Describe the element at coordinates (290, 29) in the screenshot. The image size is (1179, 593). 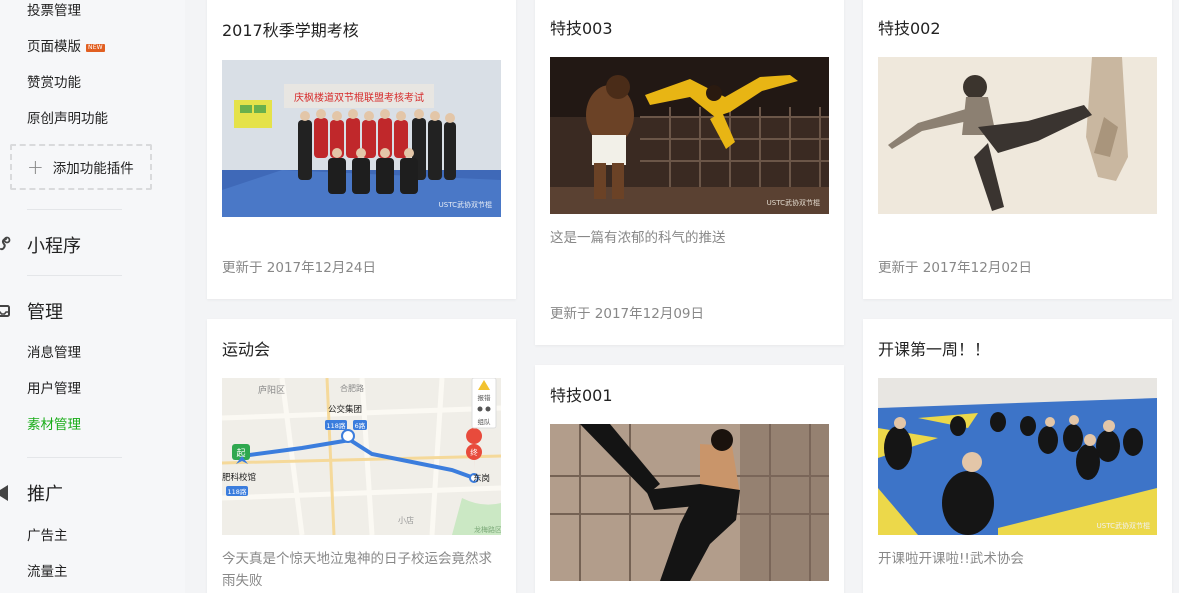
I see `card-title: 2017秋季学期考核` at that location.